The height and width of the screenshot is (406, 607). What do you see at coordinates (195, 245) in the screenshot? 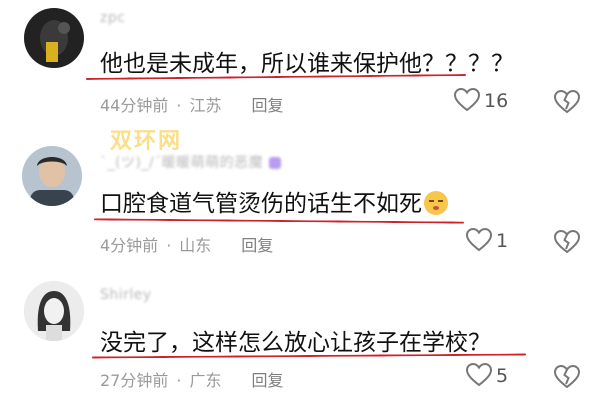
I see `comment-location: 山东` at bounding box center [195, 245].